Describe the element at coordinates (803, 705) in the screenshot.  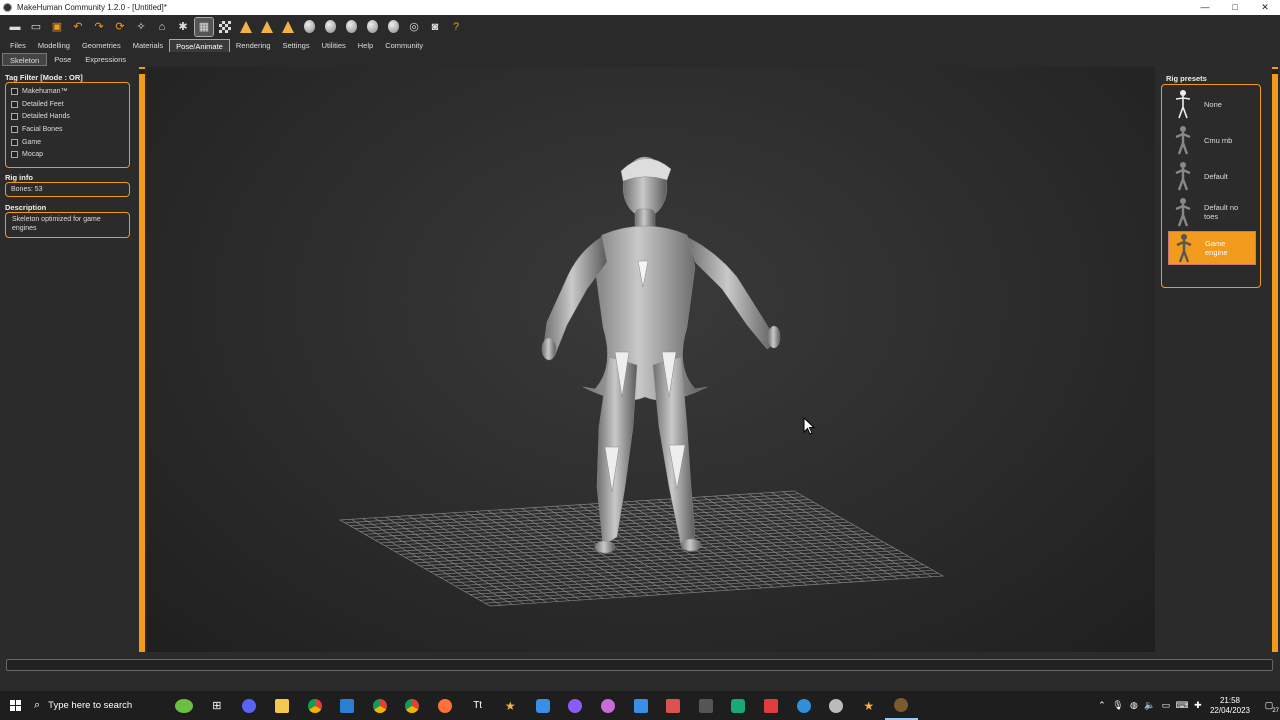
I see `edge-icon` at that location.